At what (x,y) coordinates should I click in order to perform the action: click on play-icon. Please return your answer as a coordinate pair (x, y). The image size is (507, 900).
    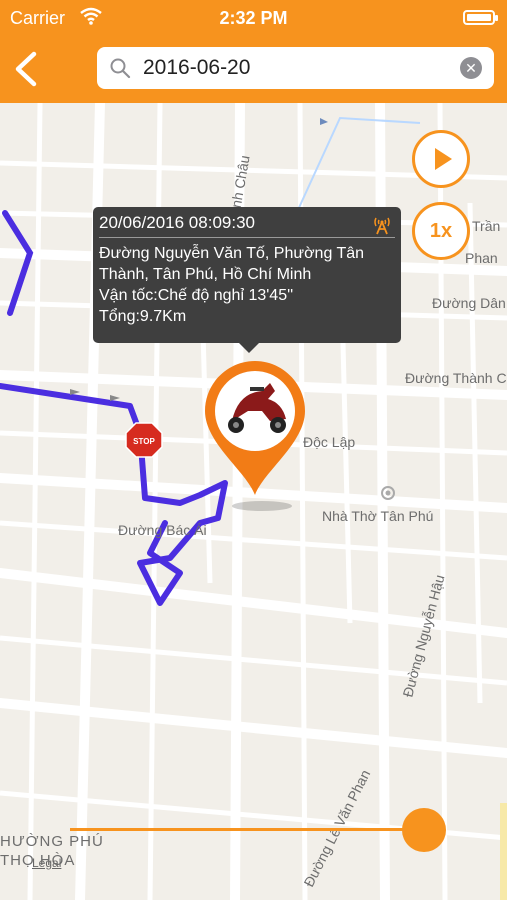
    Looking at the image, I should click on (443, 159).